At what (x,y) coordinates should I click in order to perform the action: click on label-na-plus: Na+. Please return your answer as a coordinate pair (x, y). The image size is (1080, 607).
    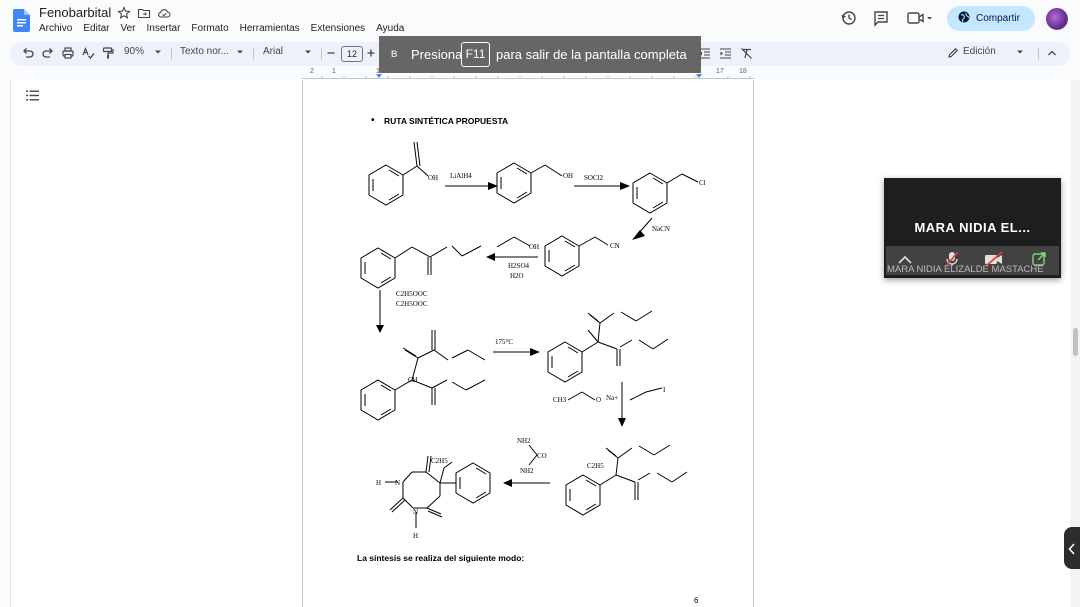
    Looking at the image, I should click on (612, 398).